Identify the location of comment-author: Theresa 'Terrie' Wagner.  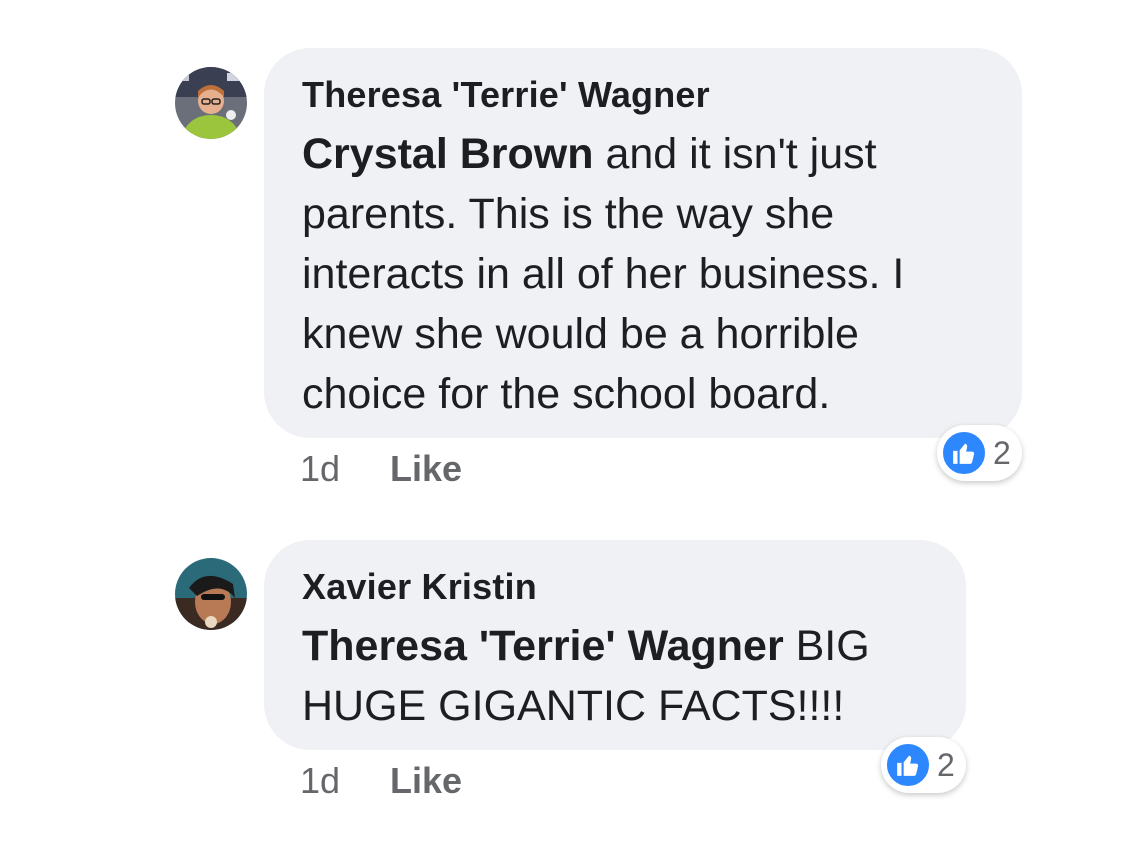
(643, 95).